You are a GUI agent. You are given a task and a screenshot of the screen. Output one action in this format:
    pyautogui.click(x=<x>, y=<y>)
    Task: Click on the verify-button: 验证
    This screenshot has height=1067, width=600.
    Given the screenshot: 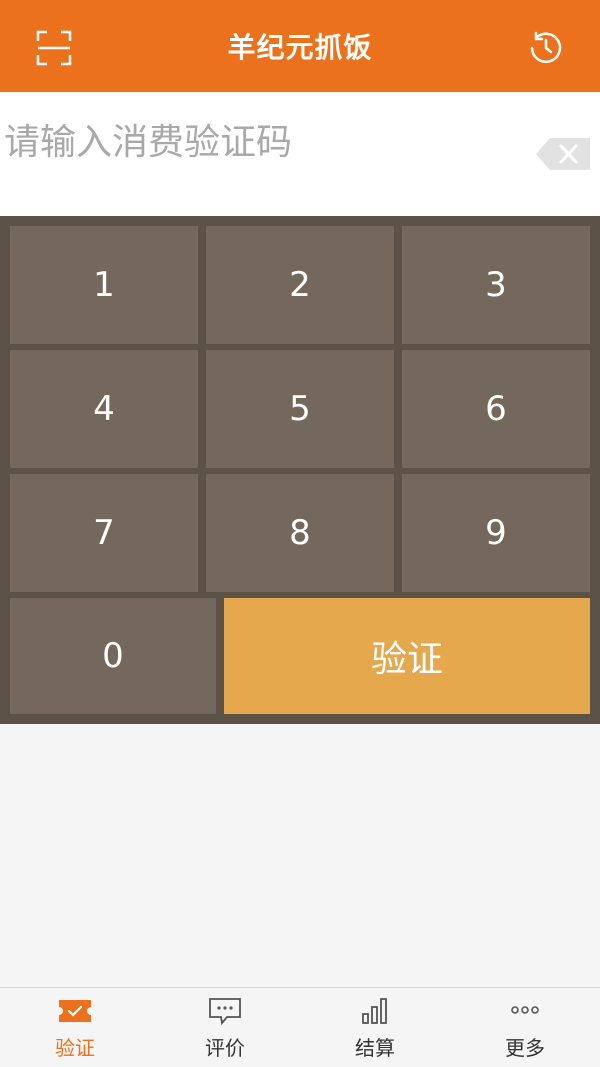 What is the action you would take?
    pyautogui.click(x=407, y=656)
    